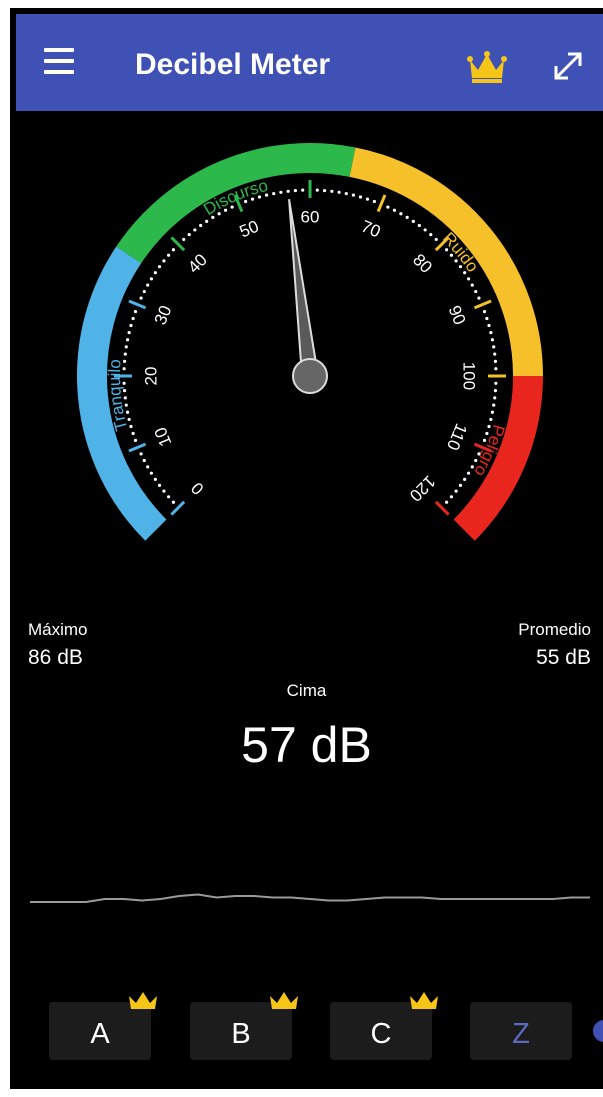  What do you see at coordinates (163, 436) in the screenshot?
I see `gauge-tick-label: 10` at bounding box center [163, 436].